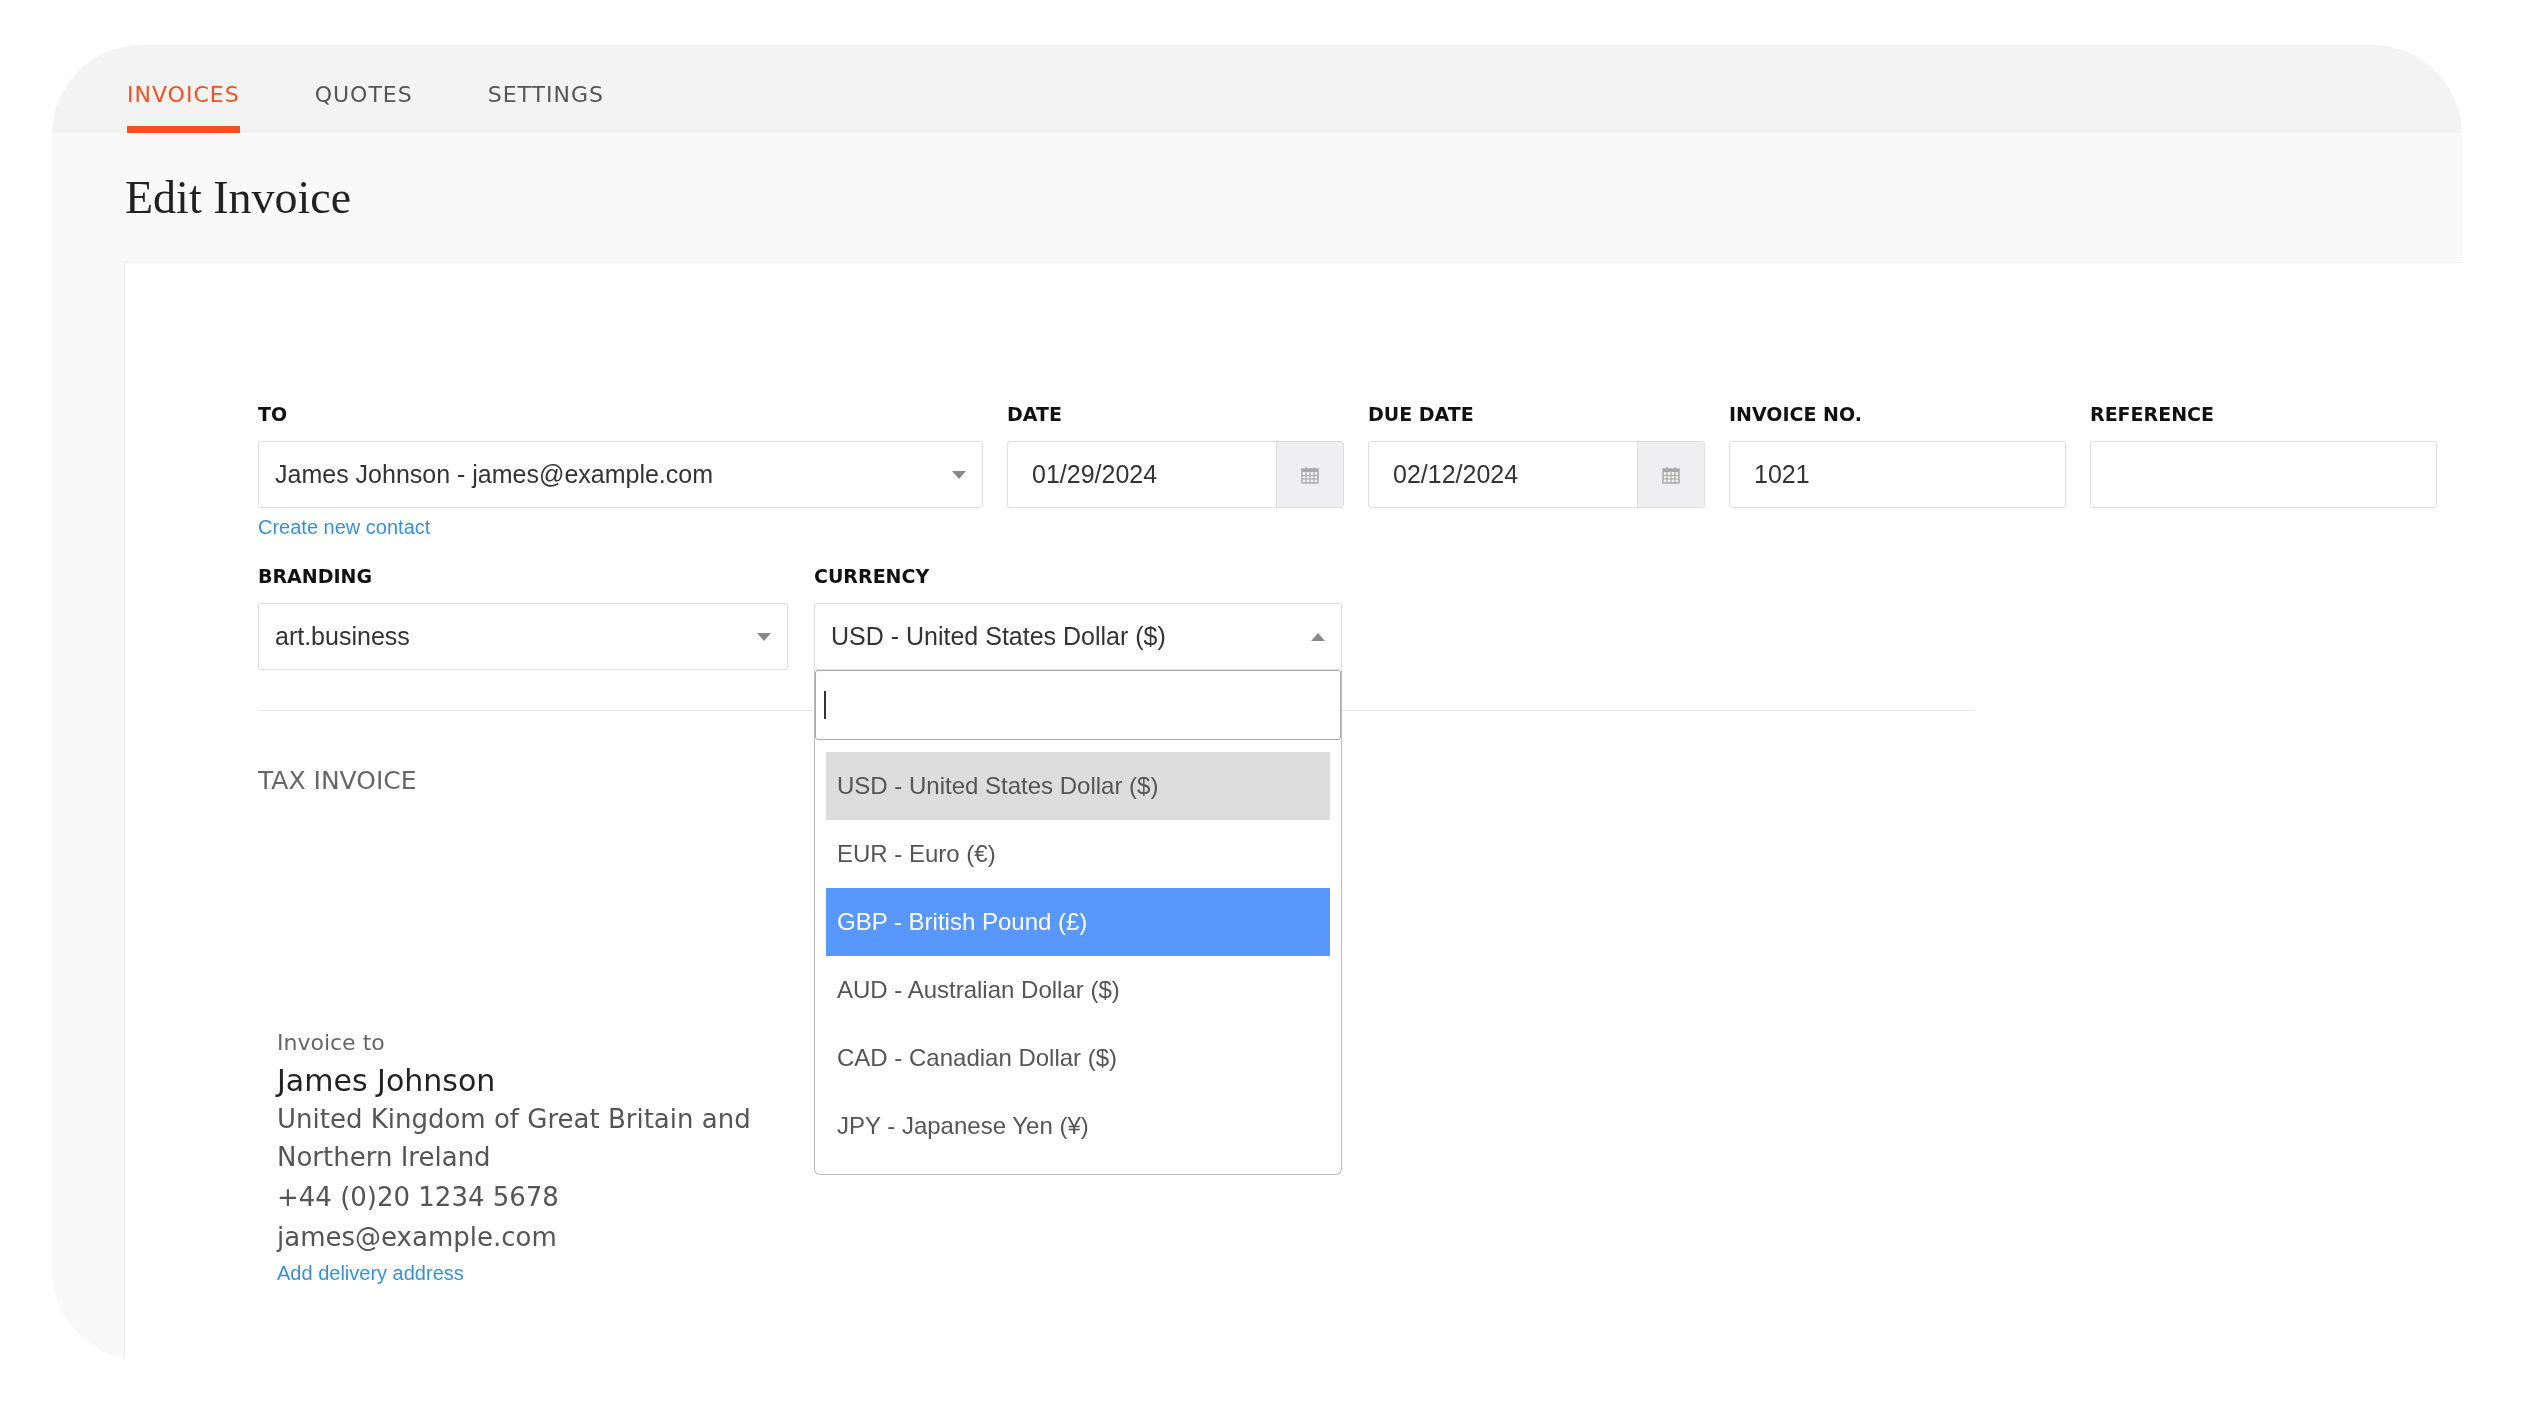 This screenshot has width=2530, height=1427. Describe the element at coordinates (1034, 415) in the screenshot. I see `field-label: DATE` at that location.